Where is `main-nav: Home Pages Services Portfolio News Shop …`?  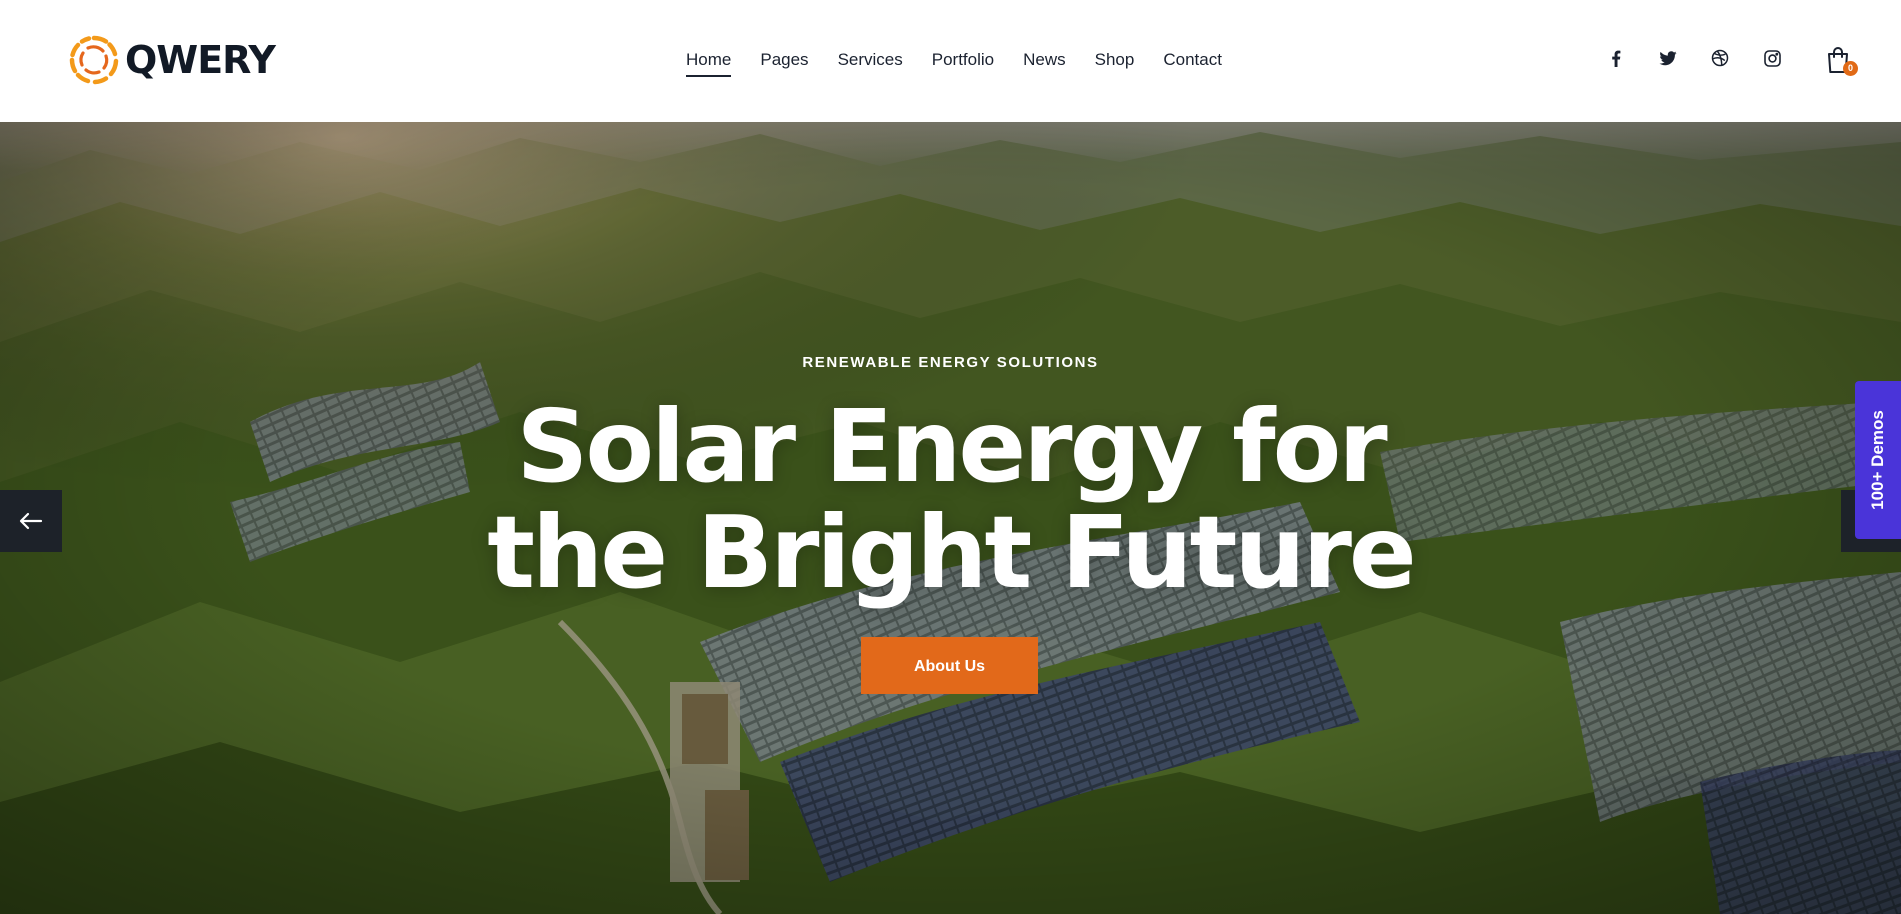
main-nav: Home Pages Services Portfolio News Shop … is located at coordinates (968, 62).